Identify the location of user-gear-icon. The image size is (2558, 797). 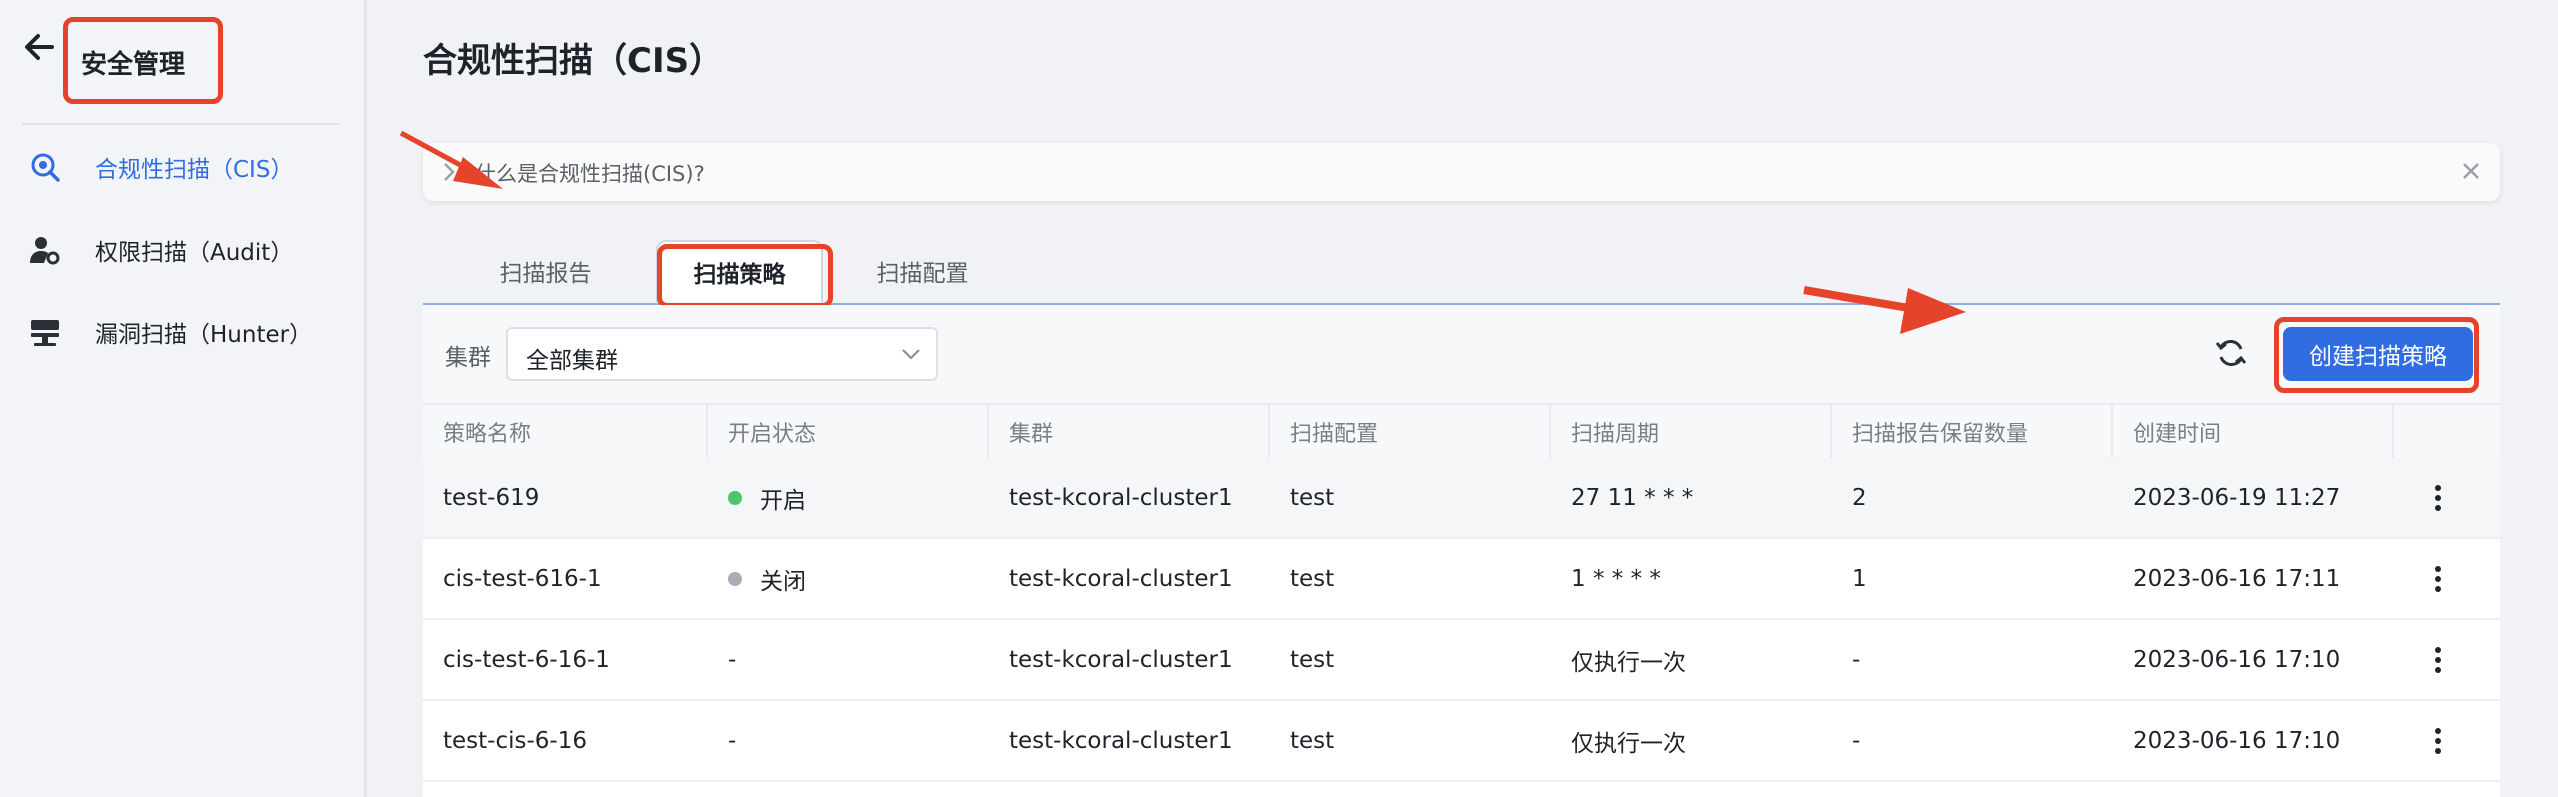
(45, 251).